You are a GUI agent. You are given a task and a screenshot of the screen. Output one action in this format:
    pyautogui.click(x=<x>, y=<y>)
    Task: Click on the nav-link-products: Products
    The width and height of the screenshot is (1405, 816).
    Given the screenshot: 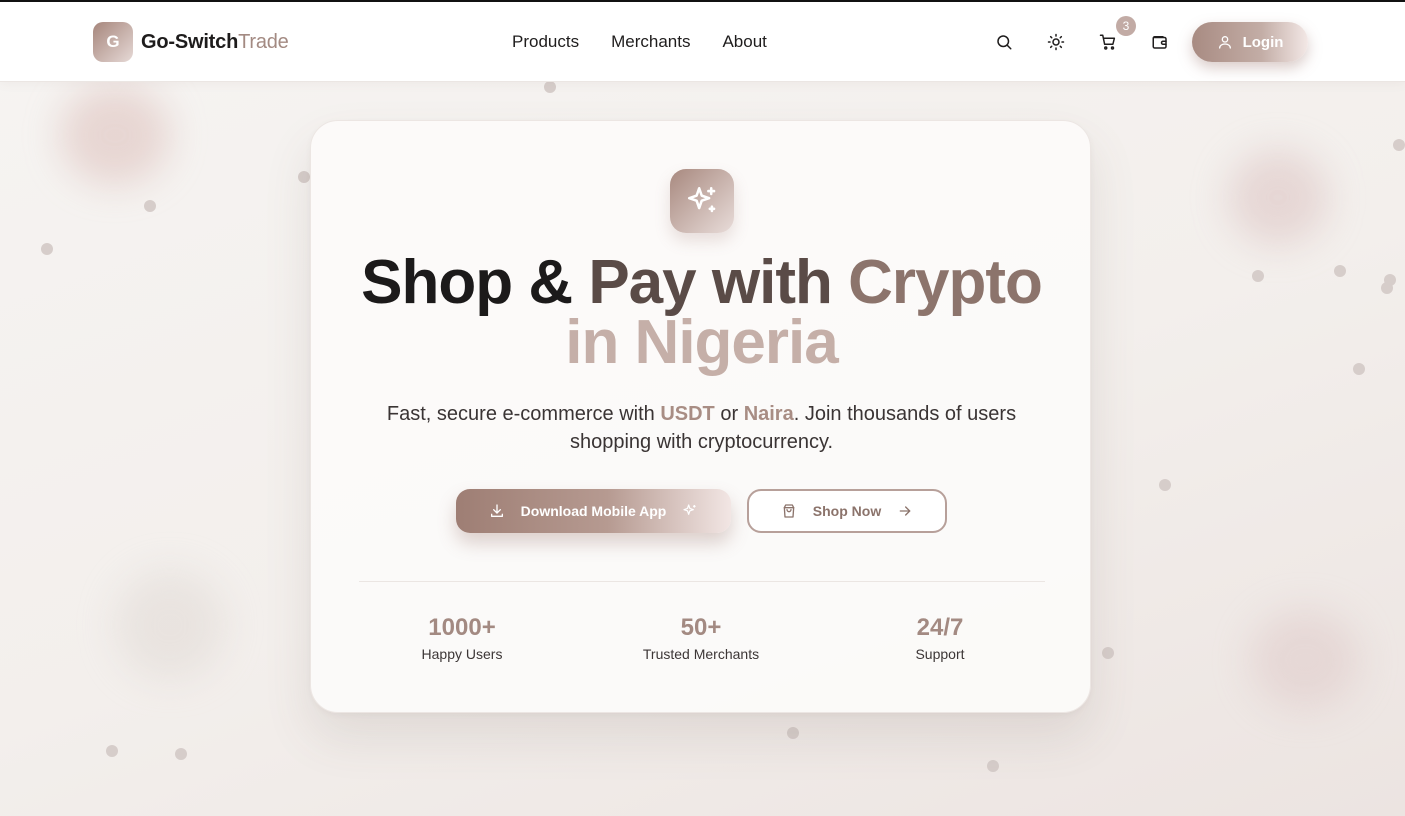 What is the action you would take?
    pyautogui.click(x=545, y=42)
    